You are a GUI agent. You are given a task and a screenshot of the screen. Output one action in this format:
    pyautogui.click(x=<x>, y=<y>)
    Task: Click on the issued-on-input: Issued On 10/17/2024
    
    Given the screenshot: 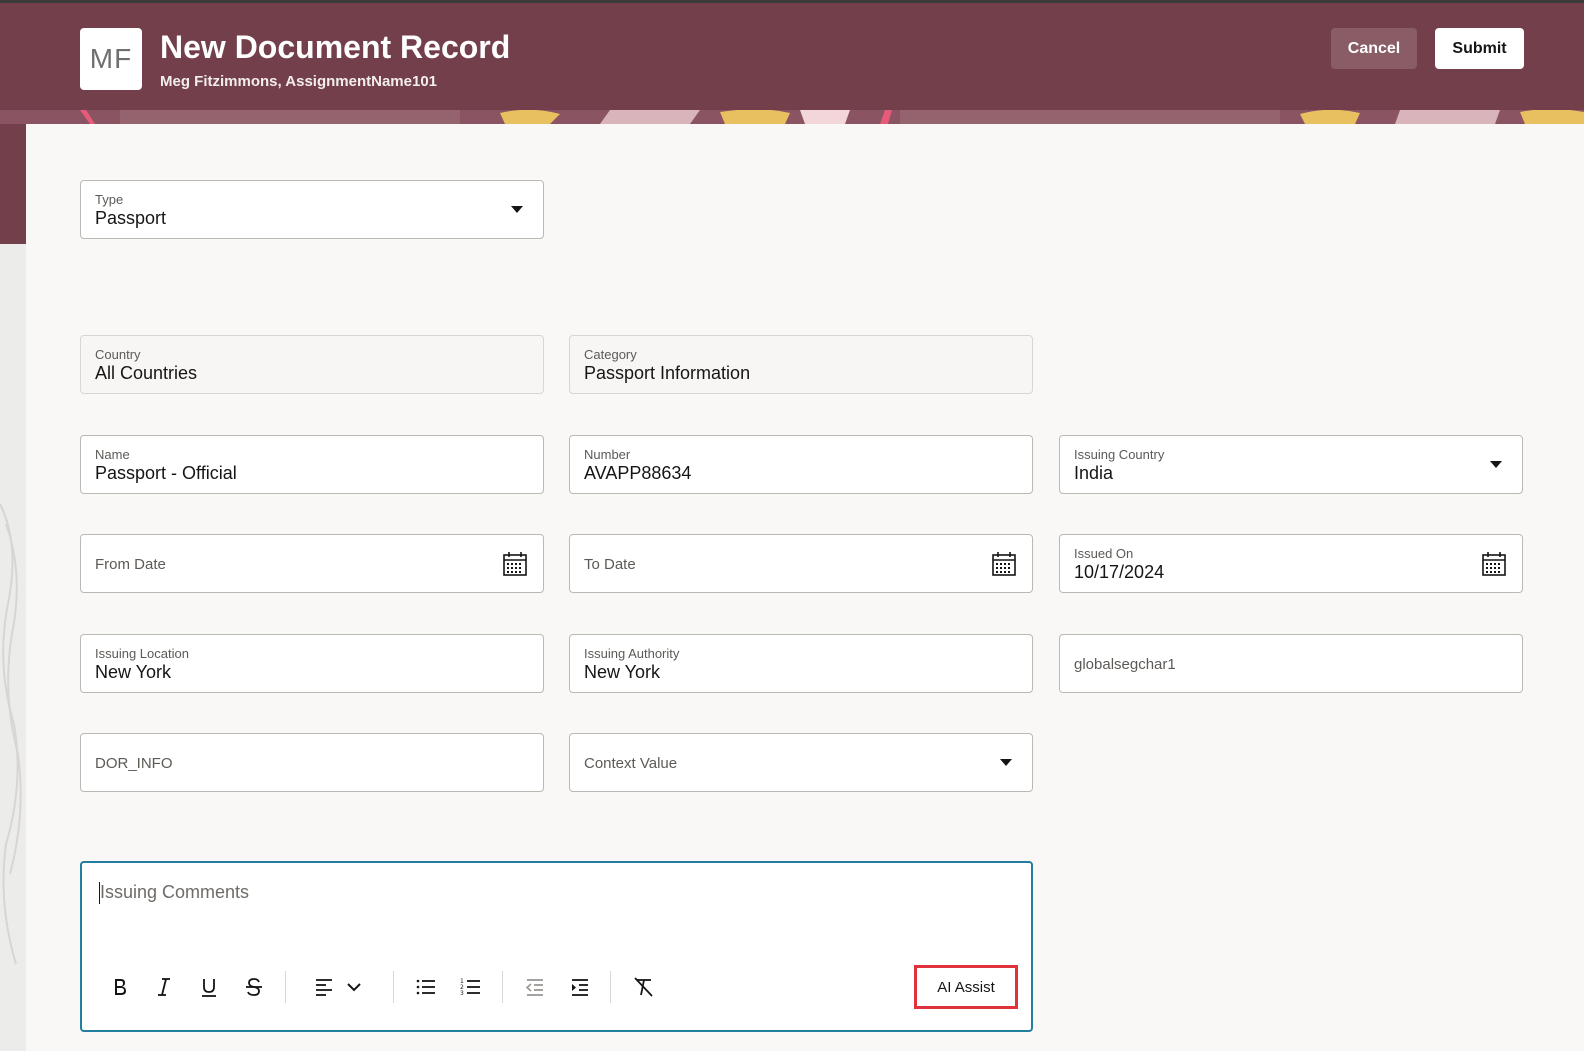 What is the action you would take?
    pyautogui.click(x=1291, y=563)
    